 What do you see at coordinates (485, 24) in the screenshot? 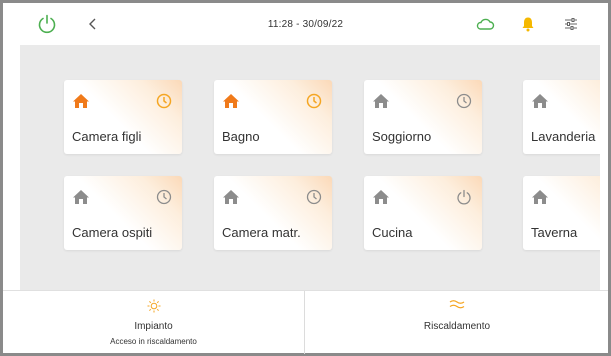
I see `cloud-icon` at bounding box center [485, 24].